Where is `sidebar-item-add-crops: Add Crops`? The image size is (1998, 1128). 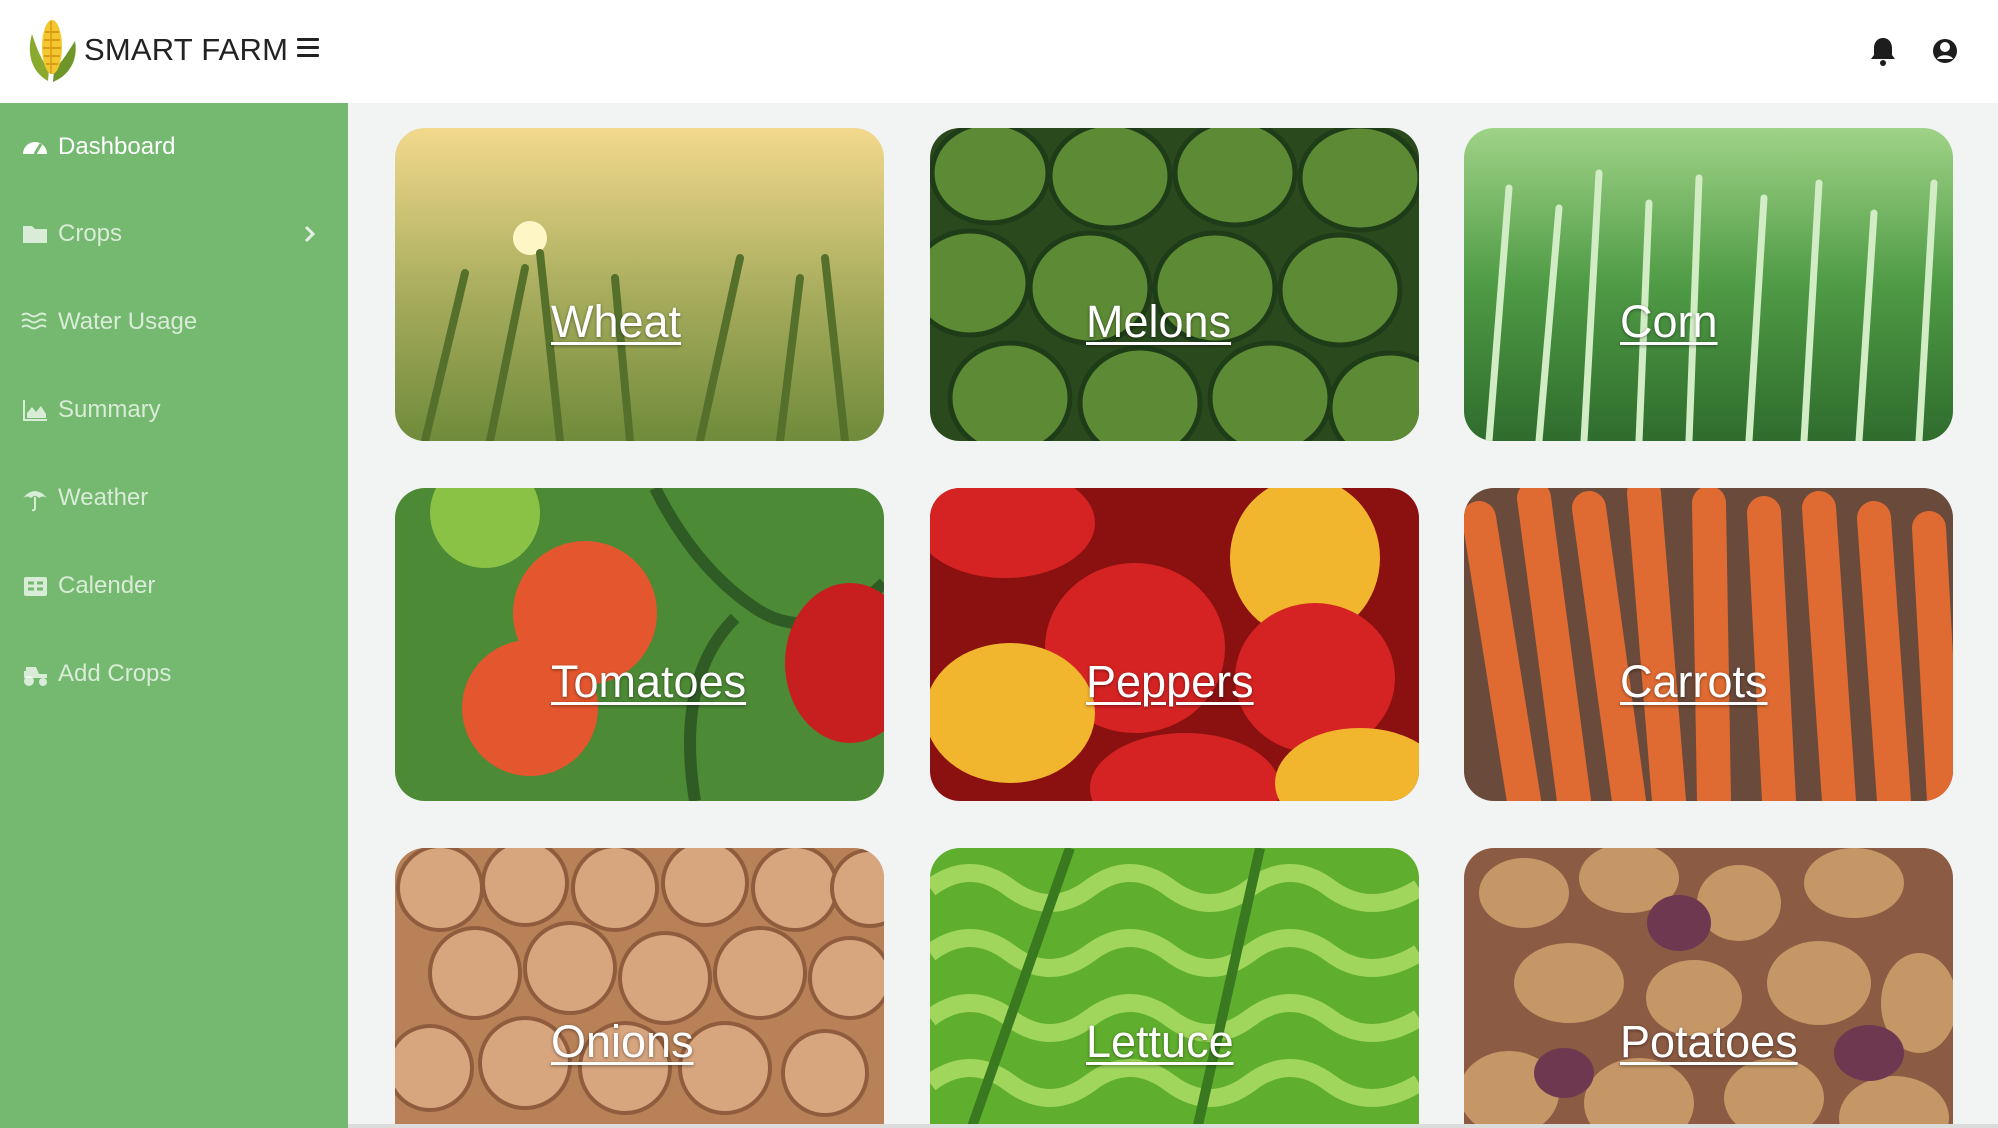
sidebar-item-add-crops: Add Crops is located at coordinates (174, 674).